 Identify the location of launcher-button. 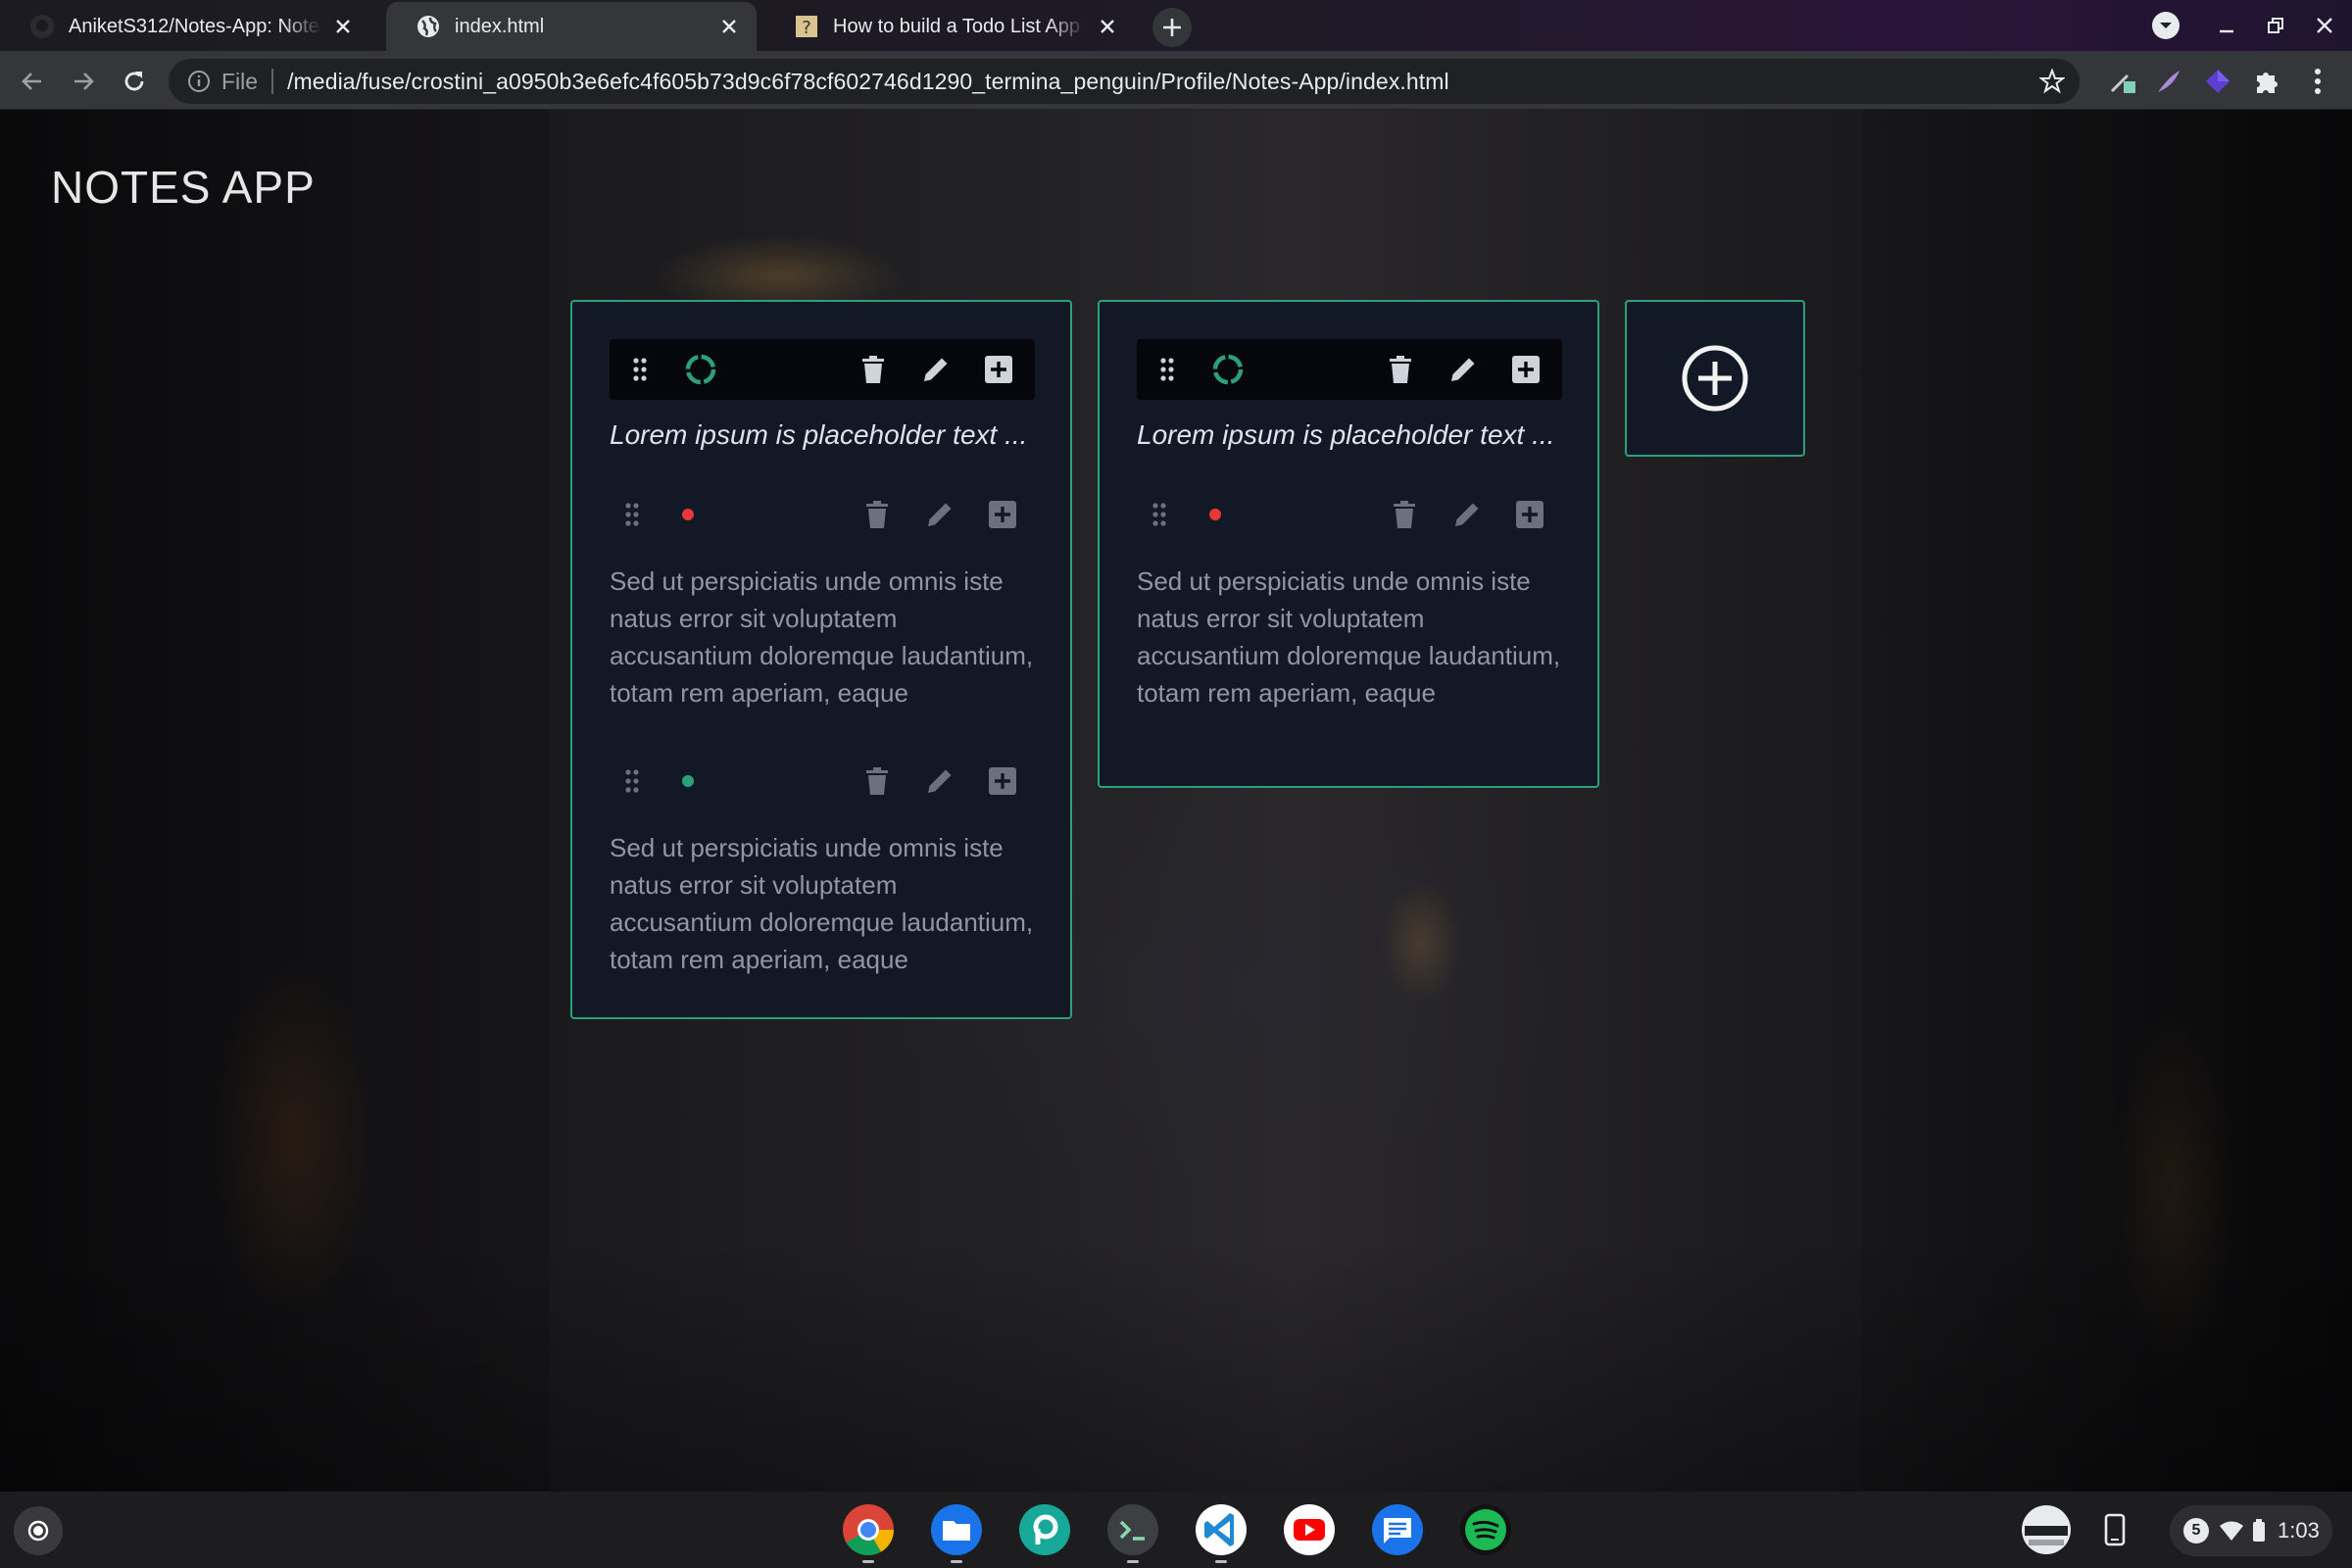
(38, 1530).